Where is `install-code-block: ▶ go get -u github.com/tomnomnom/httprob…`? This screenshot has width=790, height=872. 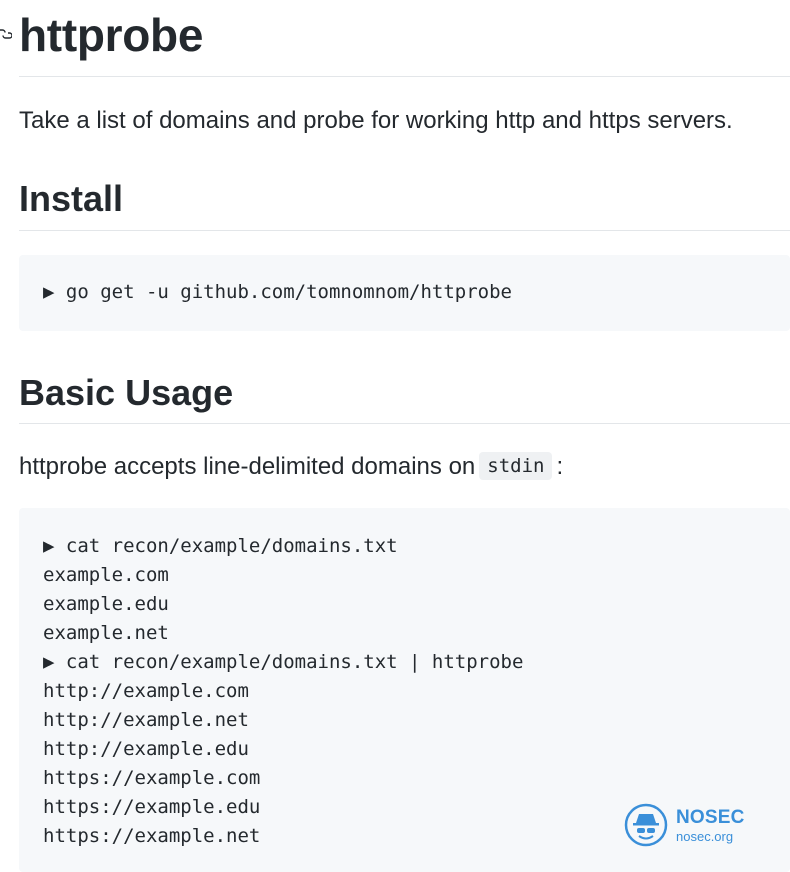 install-code-block: ▶ go get -u github.com/tomnomnom/httprob… is located at coordinates (404, 293).